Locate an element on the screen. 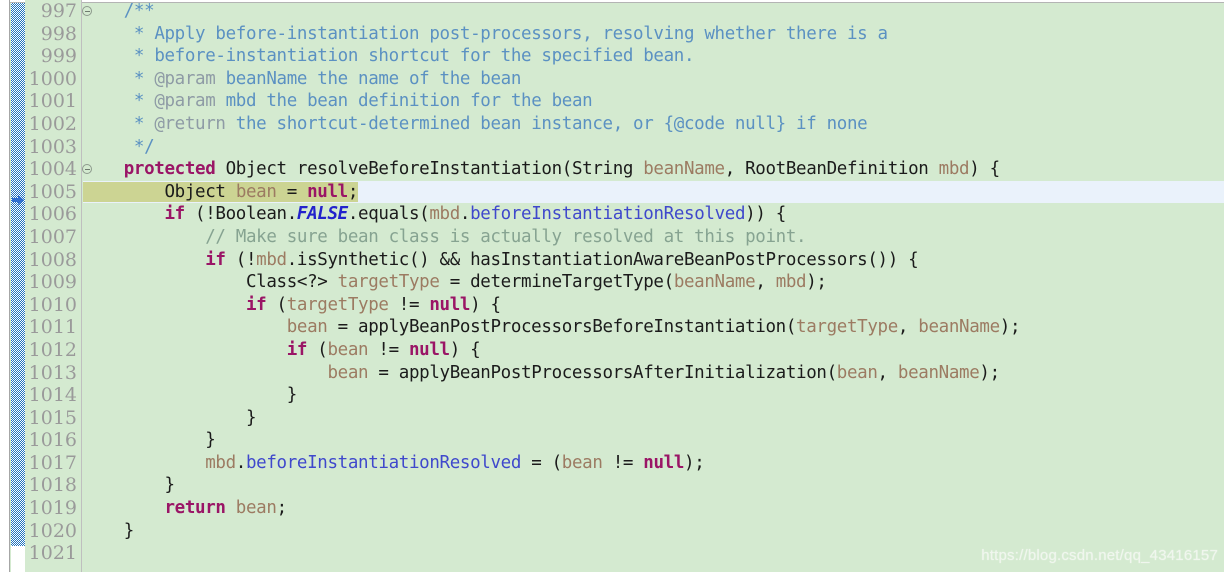 The width and height of the screenshot is (1224, 572). line-number: 1016 is located at coordinates (53, 440).